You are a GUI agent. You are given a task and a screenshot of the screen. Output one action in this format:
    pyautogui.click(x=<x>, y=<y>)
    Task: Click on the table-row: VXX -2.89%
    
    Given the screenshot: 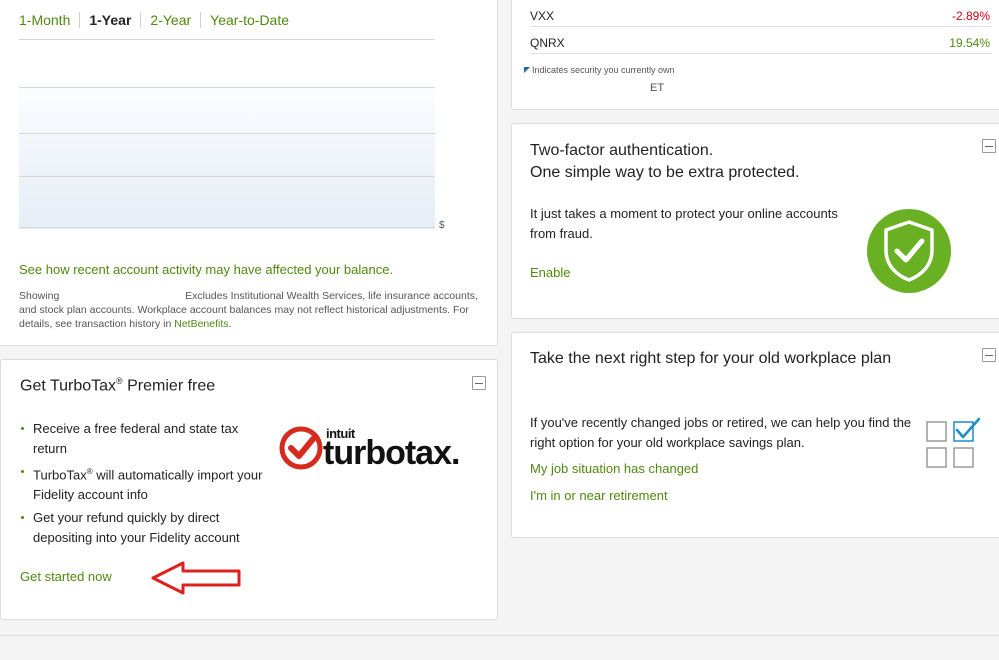 What is the action you would take?
    pyautogui.click(x=761, y=14)
    